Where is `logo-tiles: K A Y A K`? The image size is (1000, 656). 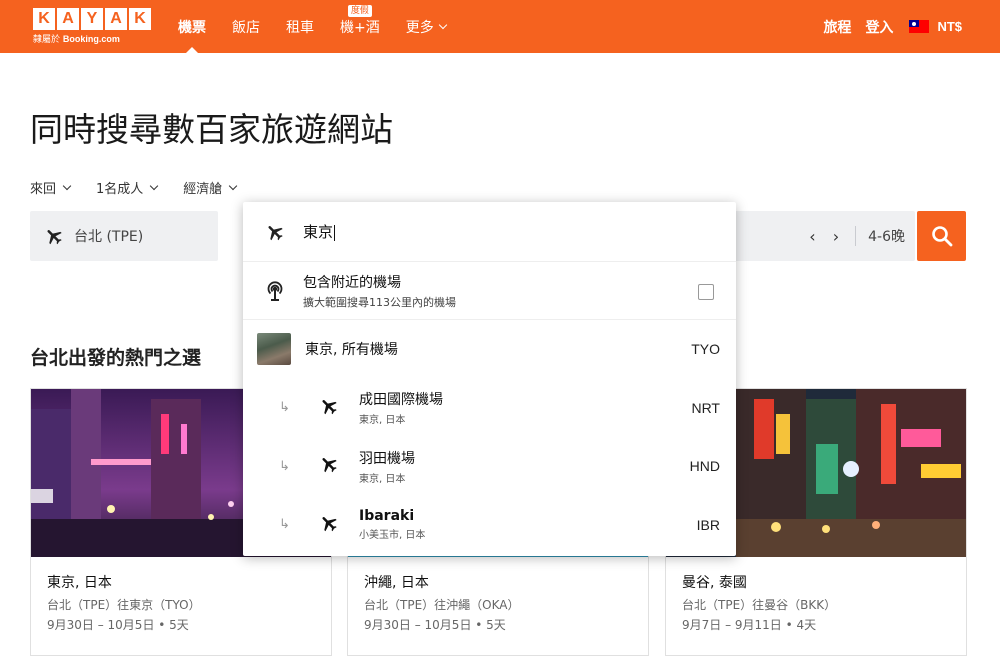 logo-tiles: K A Y A K is located at coordinates (92, 19).